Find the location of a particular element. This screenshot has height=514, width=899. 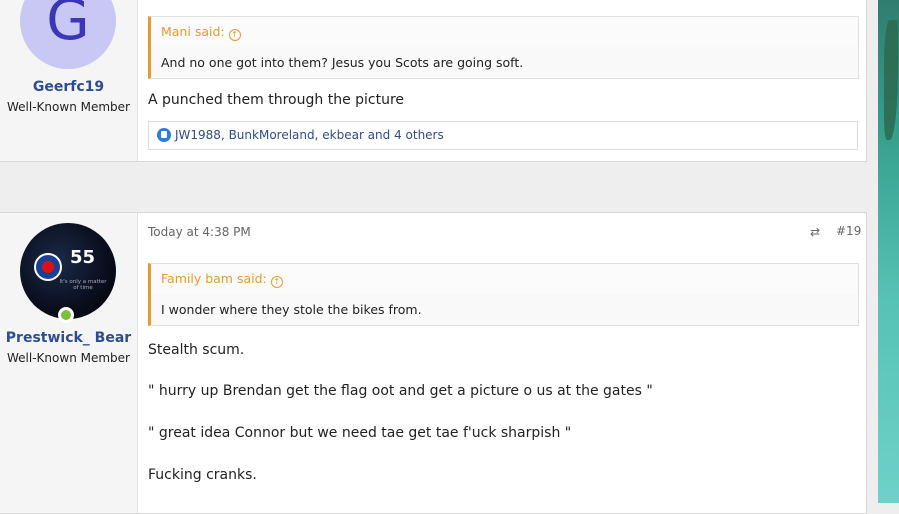

share-icon: ⇄ is located at coordinates (815, 232).